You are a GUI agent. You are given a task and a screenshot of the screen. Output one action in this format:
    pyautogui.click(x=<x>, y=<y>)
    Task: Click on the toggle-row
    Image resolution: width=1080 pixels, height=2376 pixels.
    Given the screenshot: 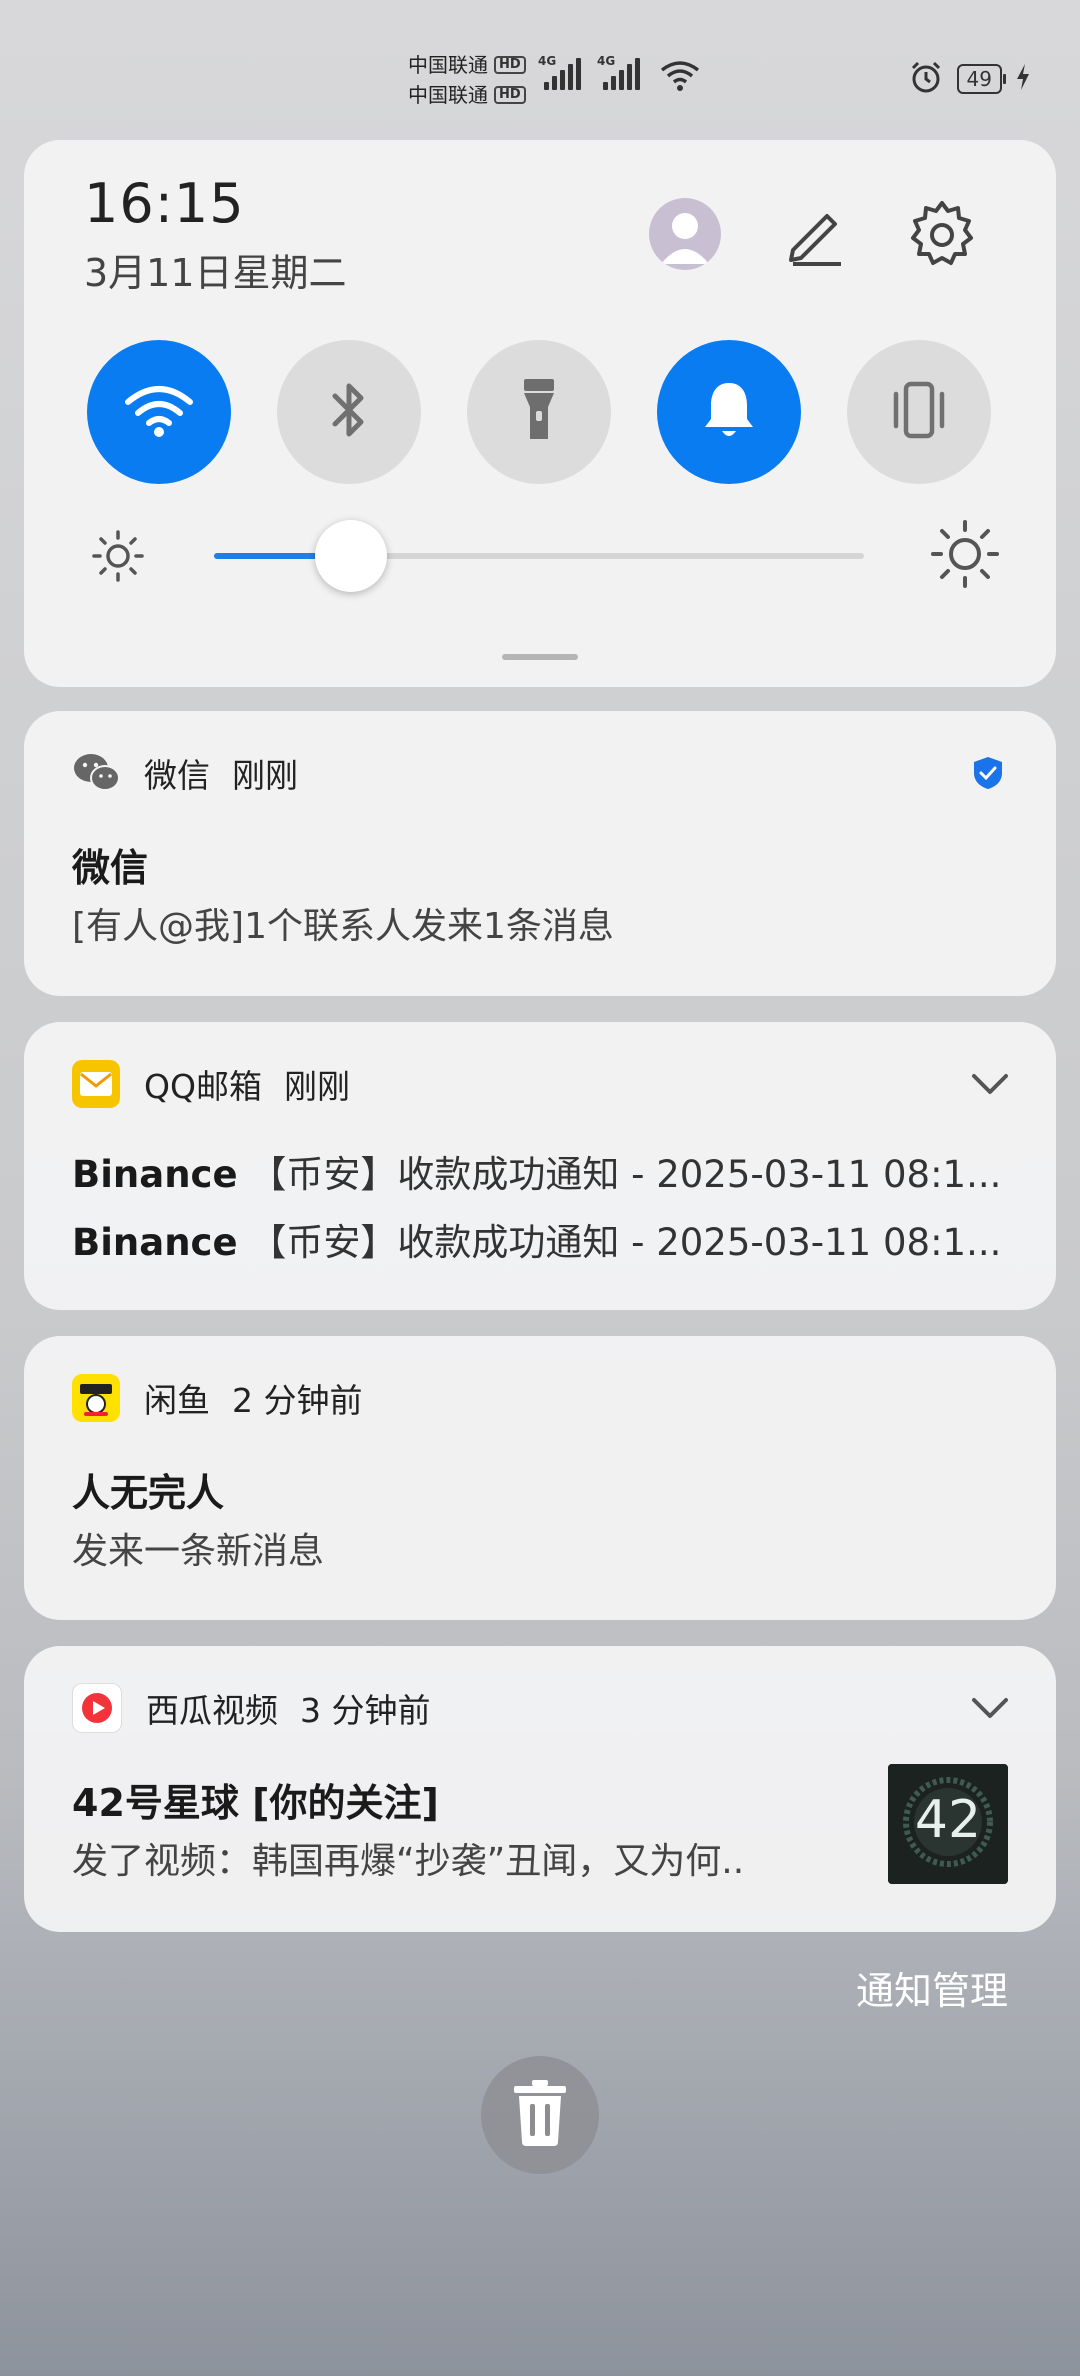 What is the action you would take?
    pyautogui.click(x=540, y=412)
    